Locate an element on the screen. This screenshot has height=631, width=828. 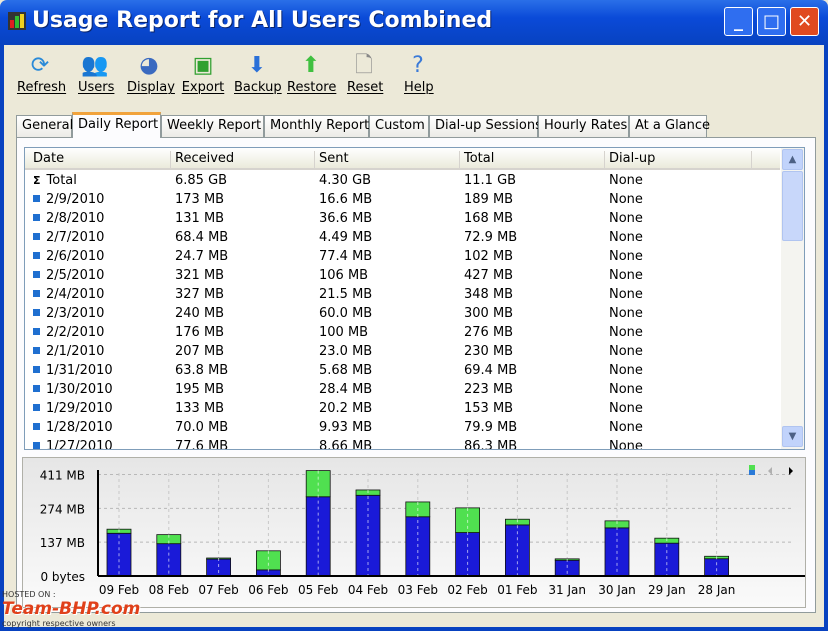
sent-cell: 77.4 MB is located at coordinates (345, 256).